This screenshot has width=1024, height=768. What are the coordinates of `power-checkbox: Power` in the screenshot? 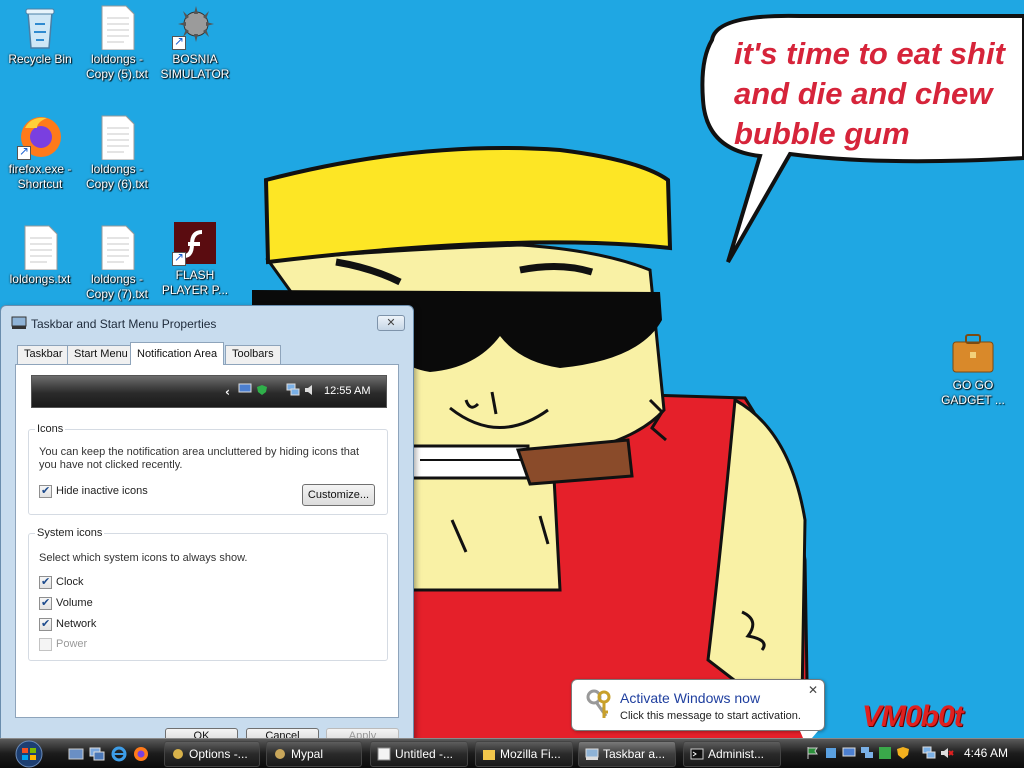 It's located at (63, 644).